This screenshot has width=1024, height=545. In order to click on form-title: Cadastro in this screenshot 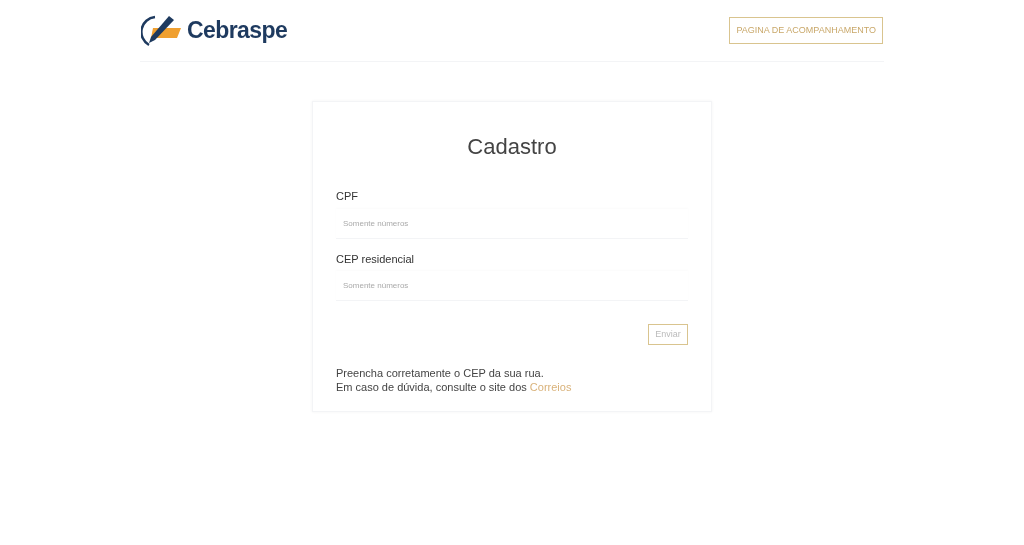, I will do `click(512, 147)`.